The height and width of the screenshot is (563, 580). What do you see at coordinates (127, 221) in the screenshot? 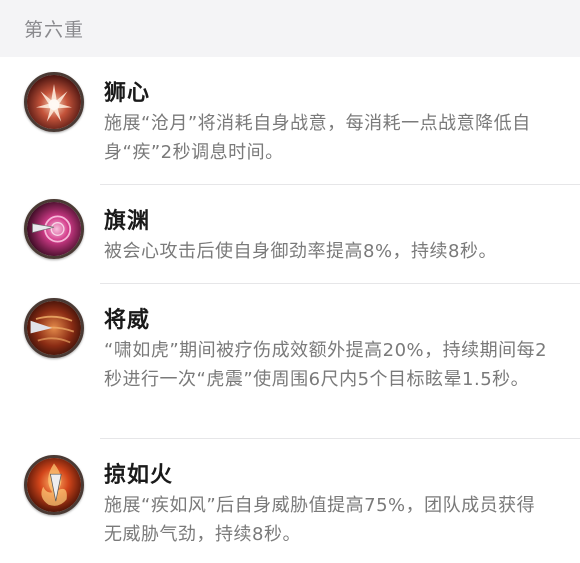
I see `talent-name: 旗渊` at bounding box center [127, 221].